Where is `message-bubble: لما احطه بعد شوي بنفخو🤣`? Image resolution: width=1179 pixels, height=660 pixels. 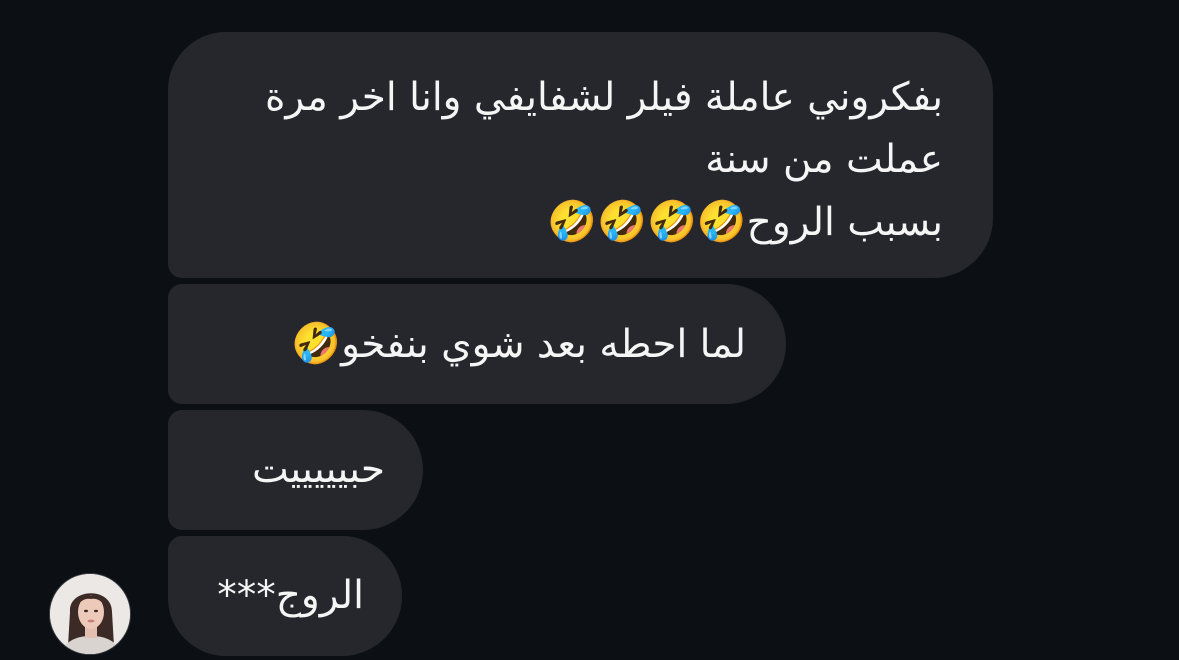
message-bubble: لما احطه بعد شوي بنفخو🤣 is located at coordinates (477, 344).